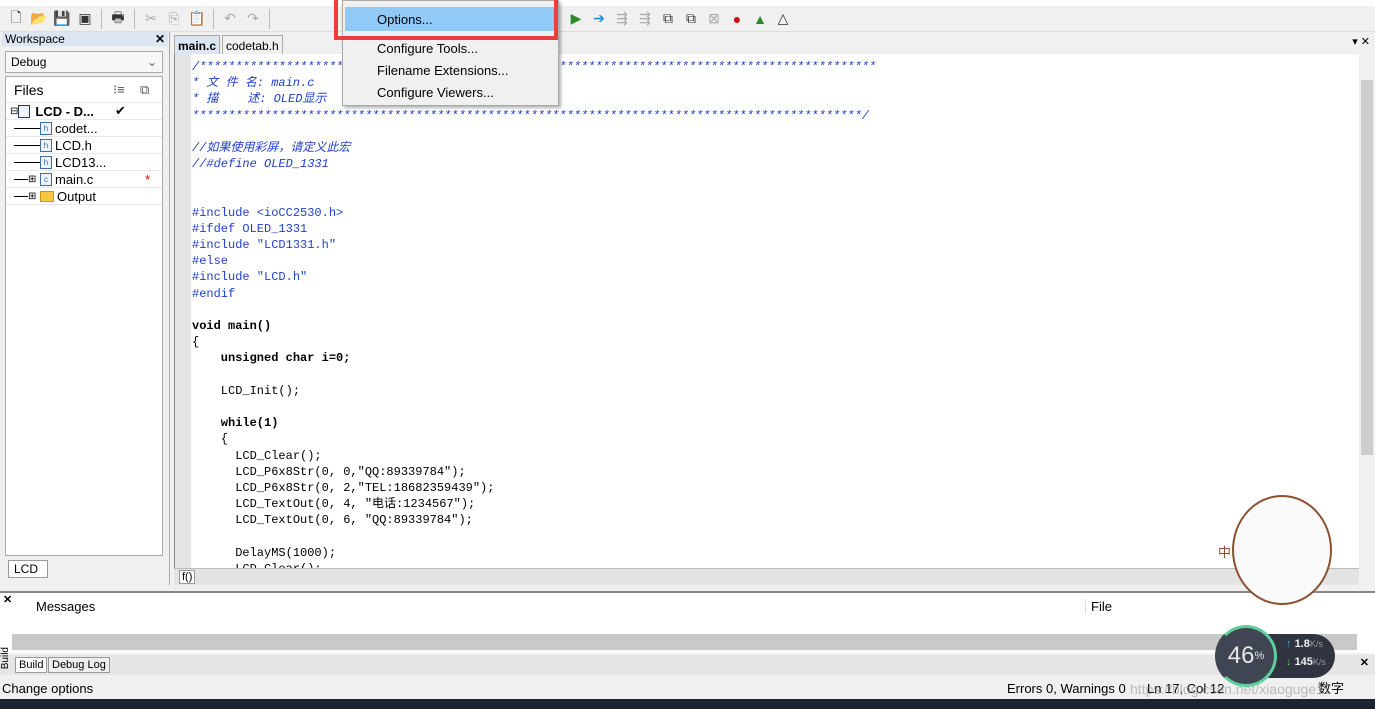 The height and width of the screenshot is (709, 1375). I want to click on toolbar: 🗋 📂 💾 ▣ 🖶 ✂ ⎘ 📋 ↶ ↷ ▶ ➔ ⇶ ⇶ ⧉ ⧉ ⊠ ● ▲ △, so click(687, 19).